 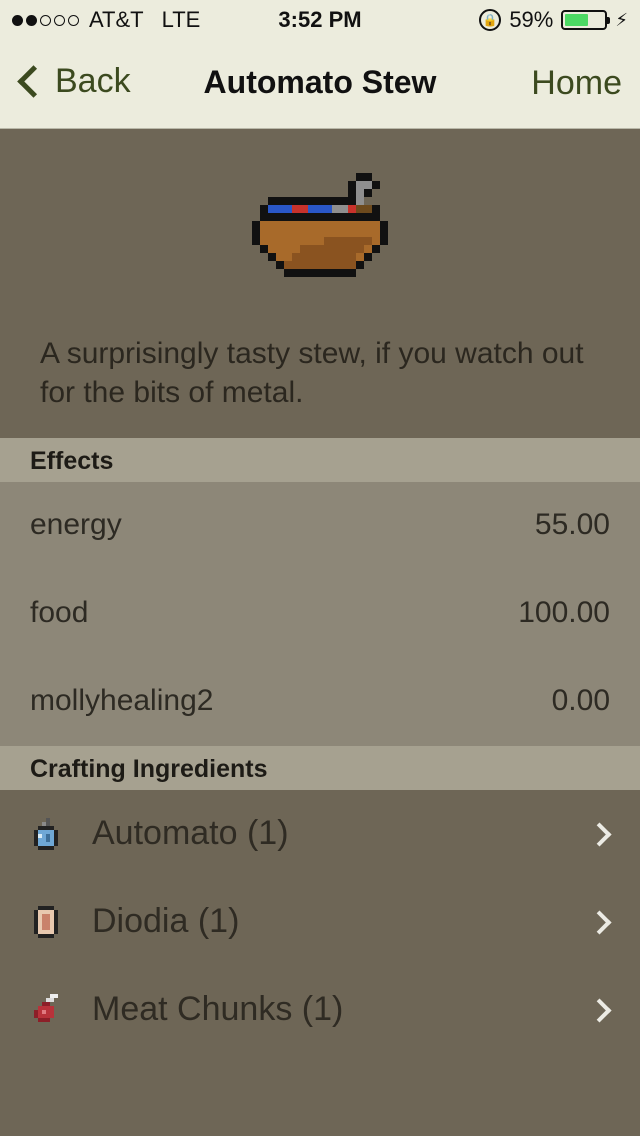 What do you see at coordinates (320, 460) in the screenshot?
I see `effects-section-header: Effects` at bounding box center [320, 460].